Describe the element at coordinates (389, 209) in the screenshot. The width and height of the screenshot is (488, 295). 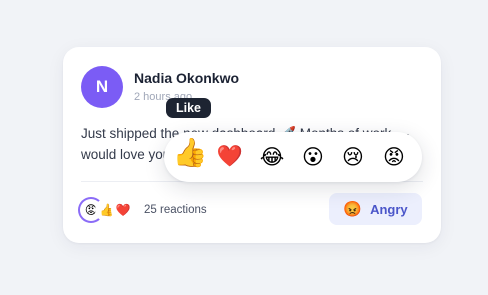
I see `current-reaction-label: Angry` at that location.